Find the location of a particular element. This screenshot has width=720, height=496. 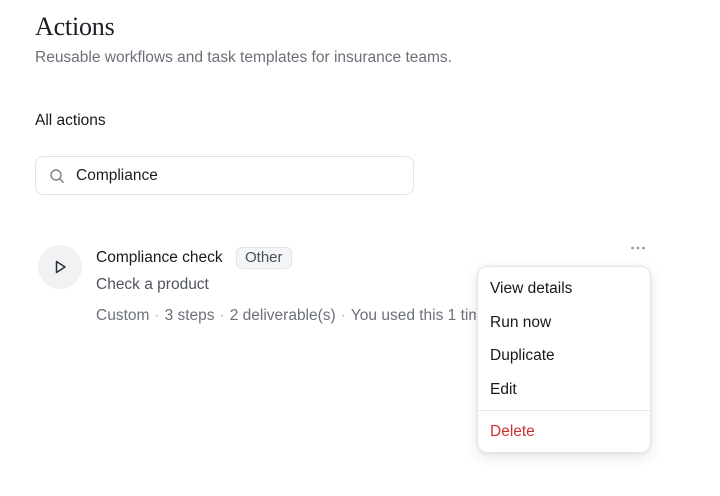

action-description: Check a product is located at coordinates (152, 284).